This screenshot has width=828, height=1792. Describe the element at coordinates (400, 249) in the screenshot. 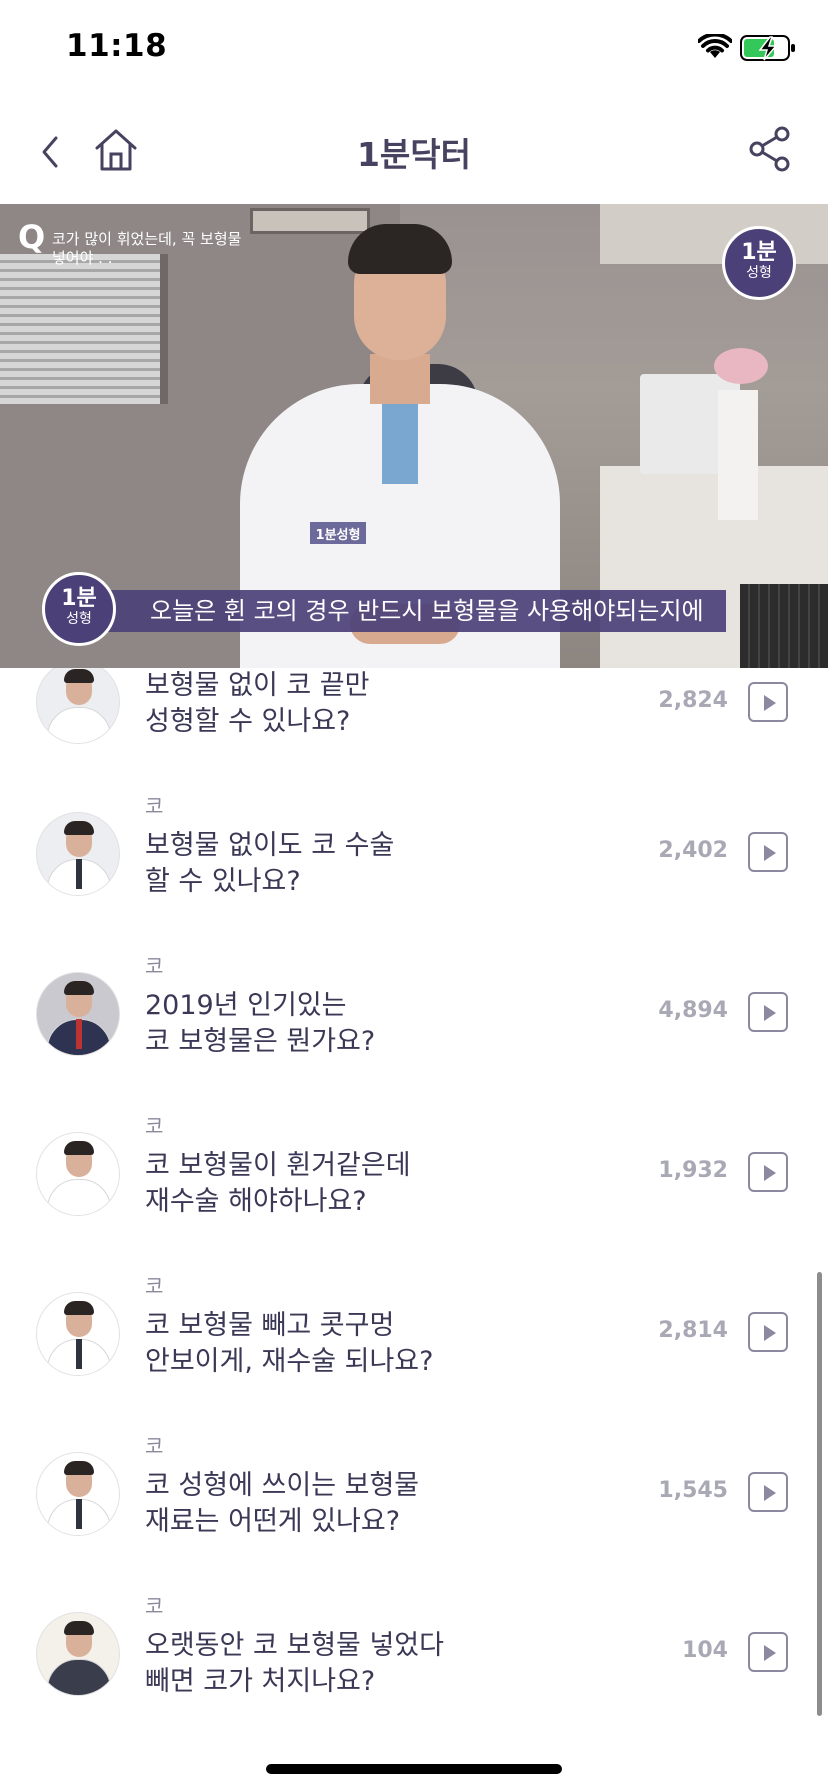

I see `doctor-hair` at that location.